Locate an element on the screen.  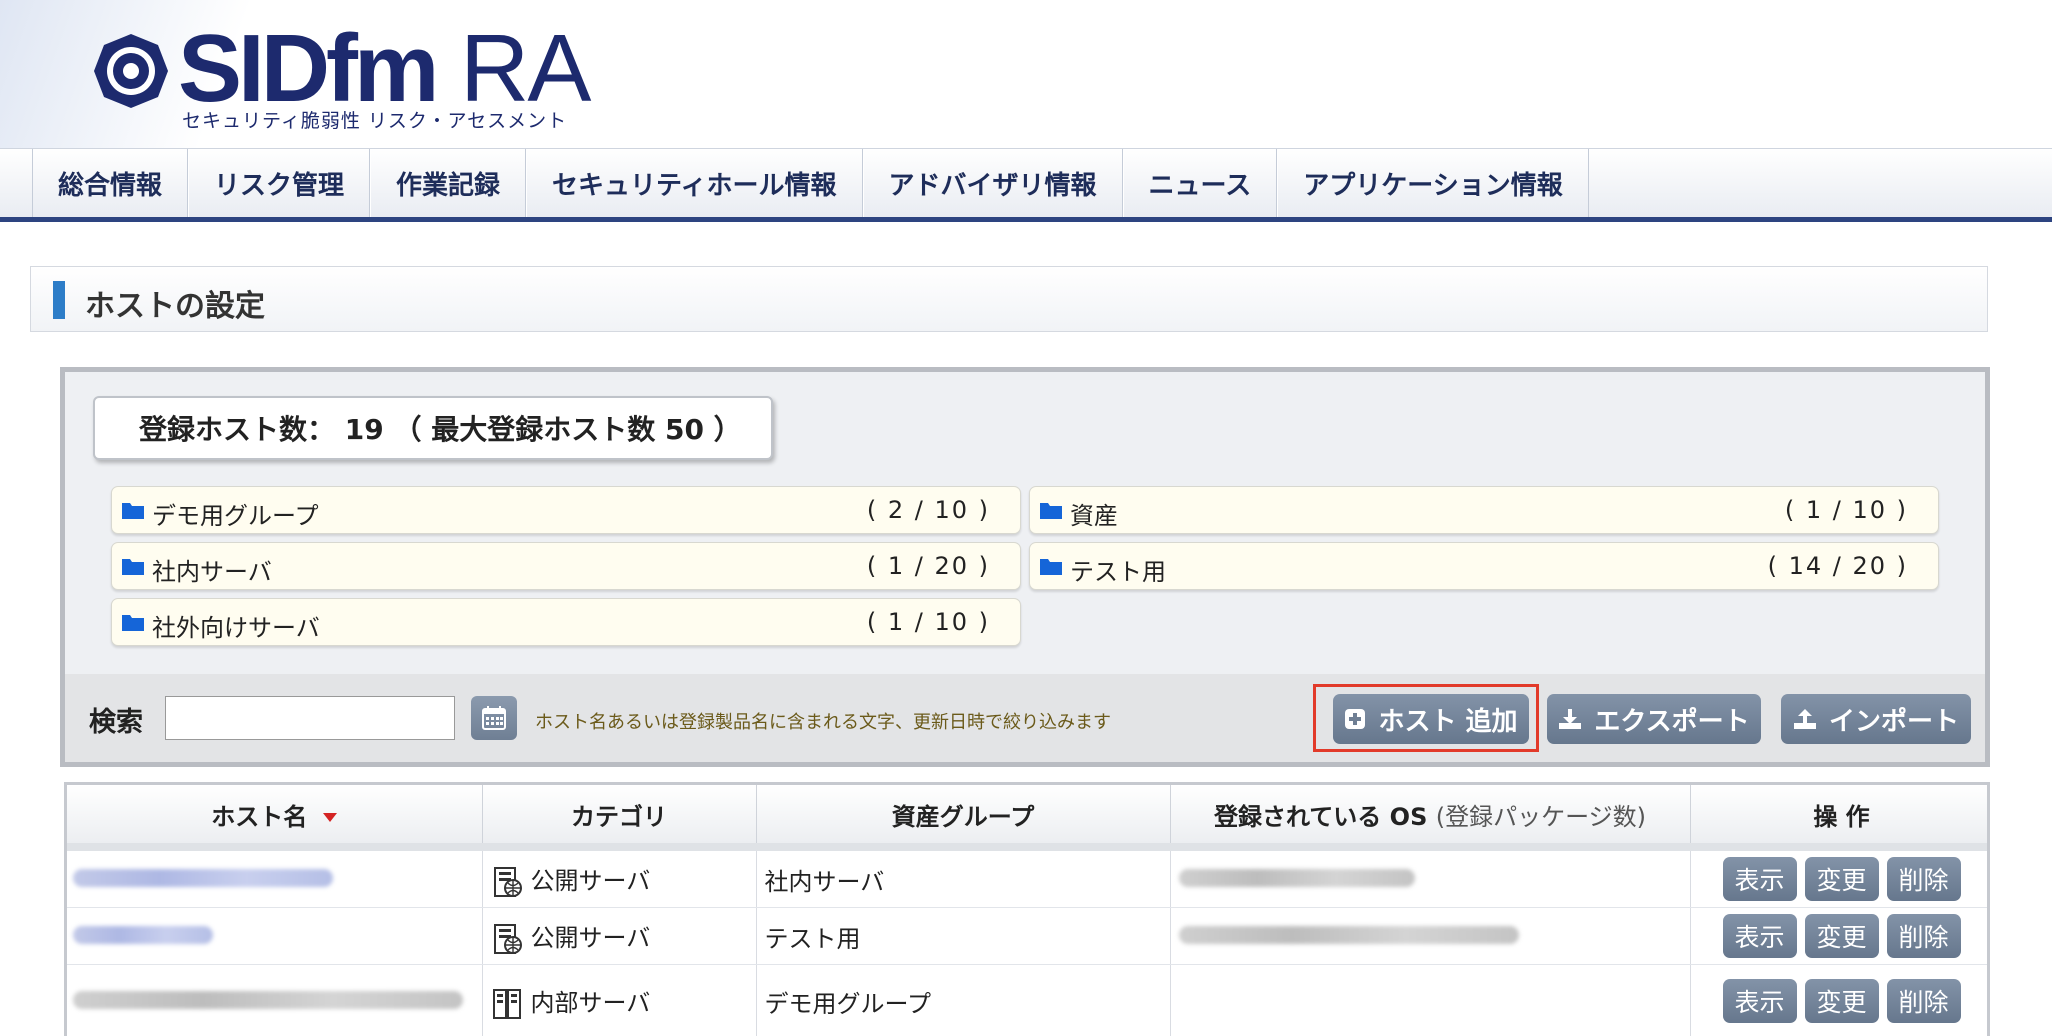
page-title: ホストの設定 is located at coordinates (175, 306).